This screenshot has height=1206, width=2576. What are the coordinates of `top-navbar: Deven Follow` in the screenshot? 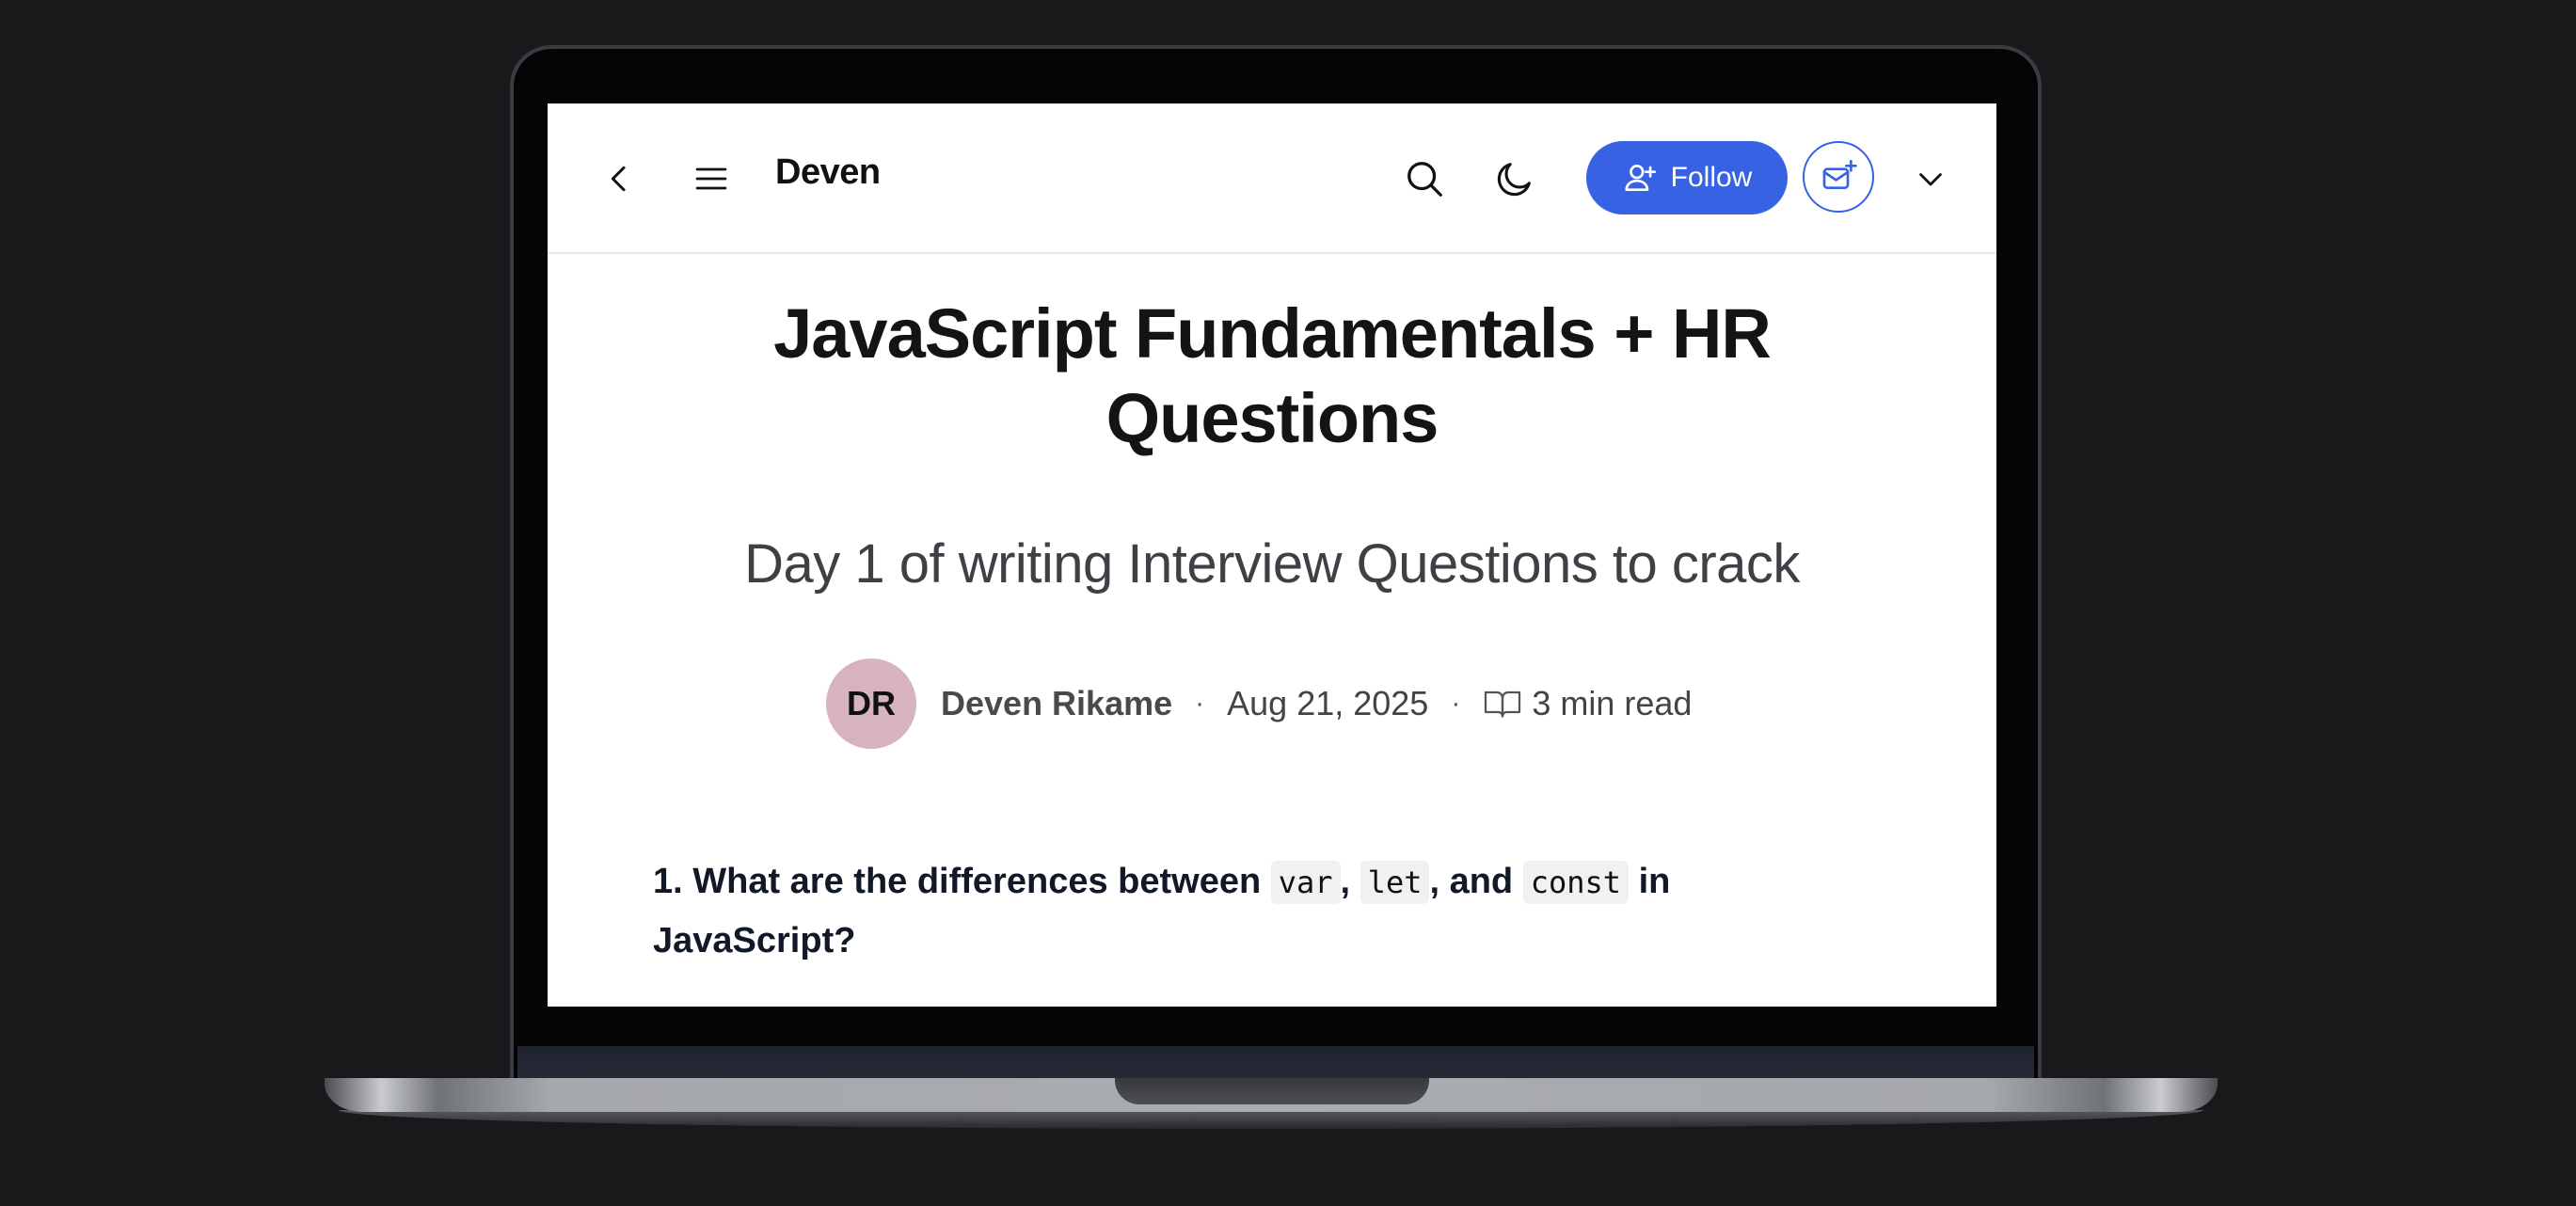 It's located at (1272, 178).